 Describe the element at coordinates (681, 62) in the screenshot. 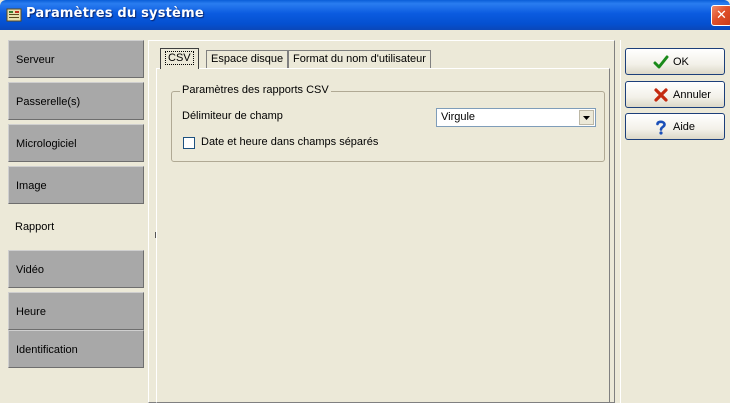

I see `ok-label: OK` at that location.